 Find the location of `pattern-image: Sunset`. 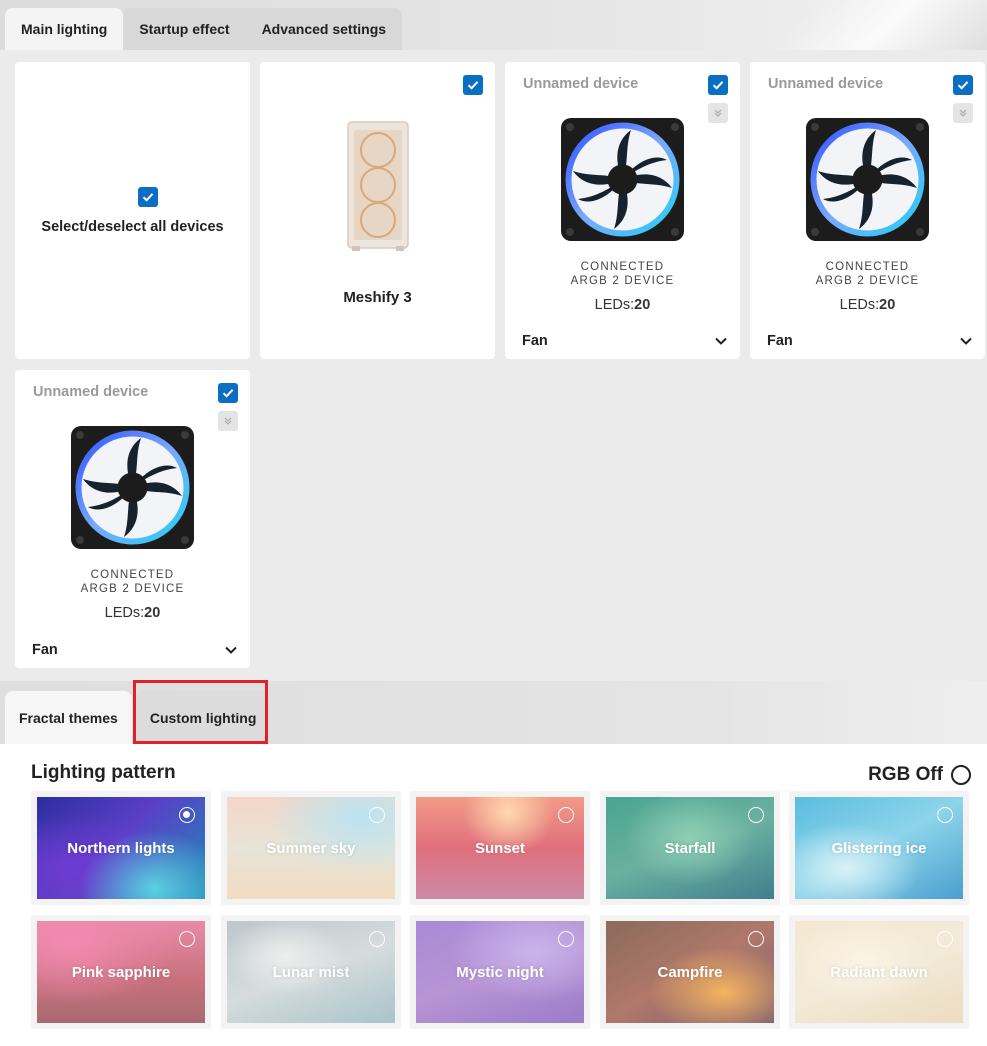

pattern-image: Sunset is located at coordinates (500, 848).